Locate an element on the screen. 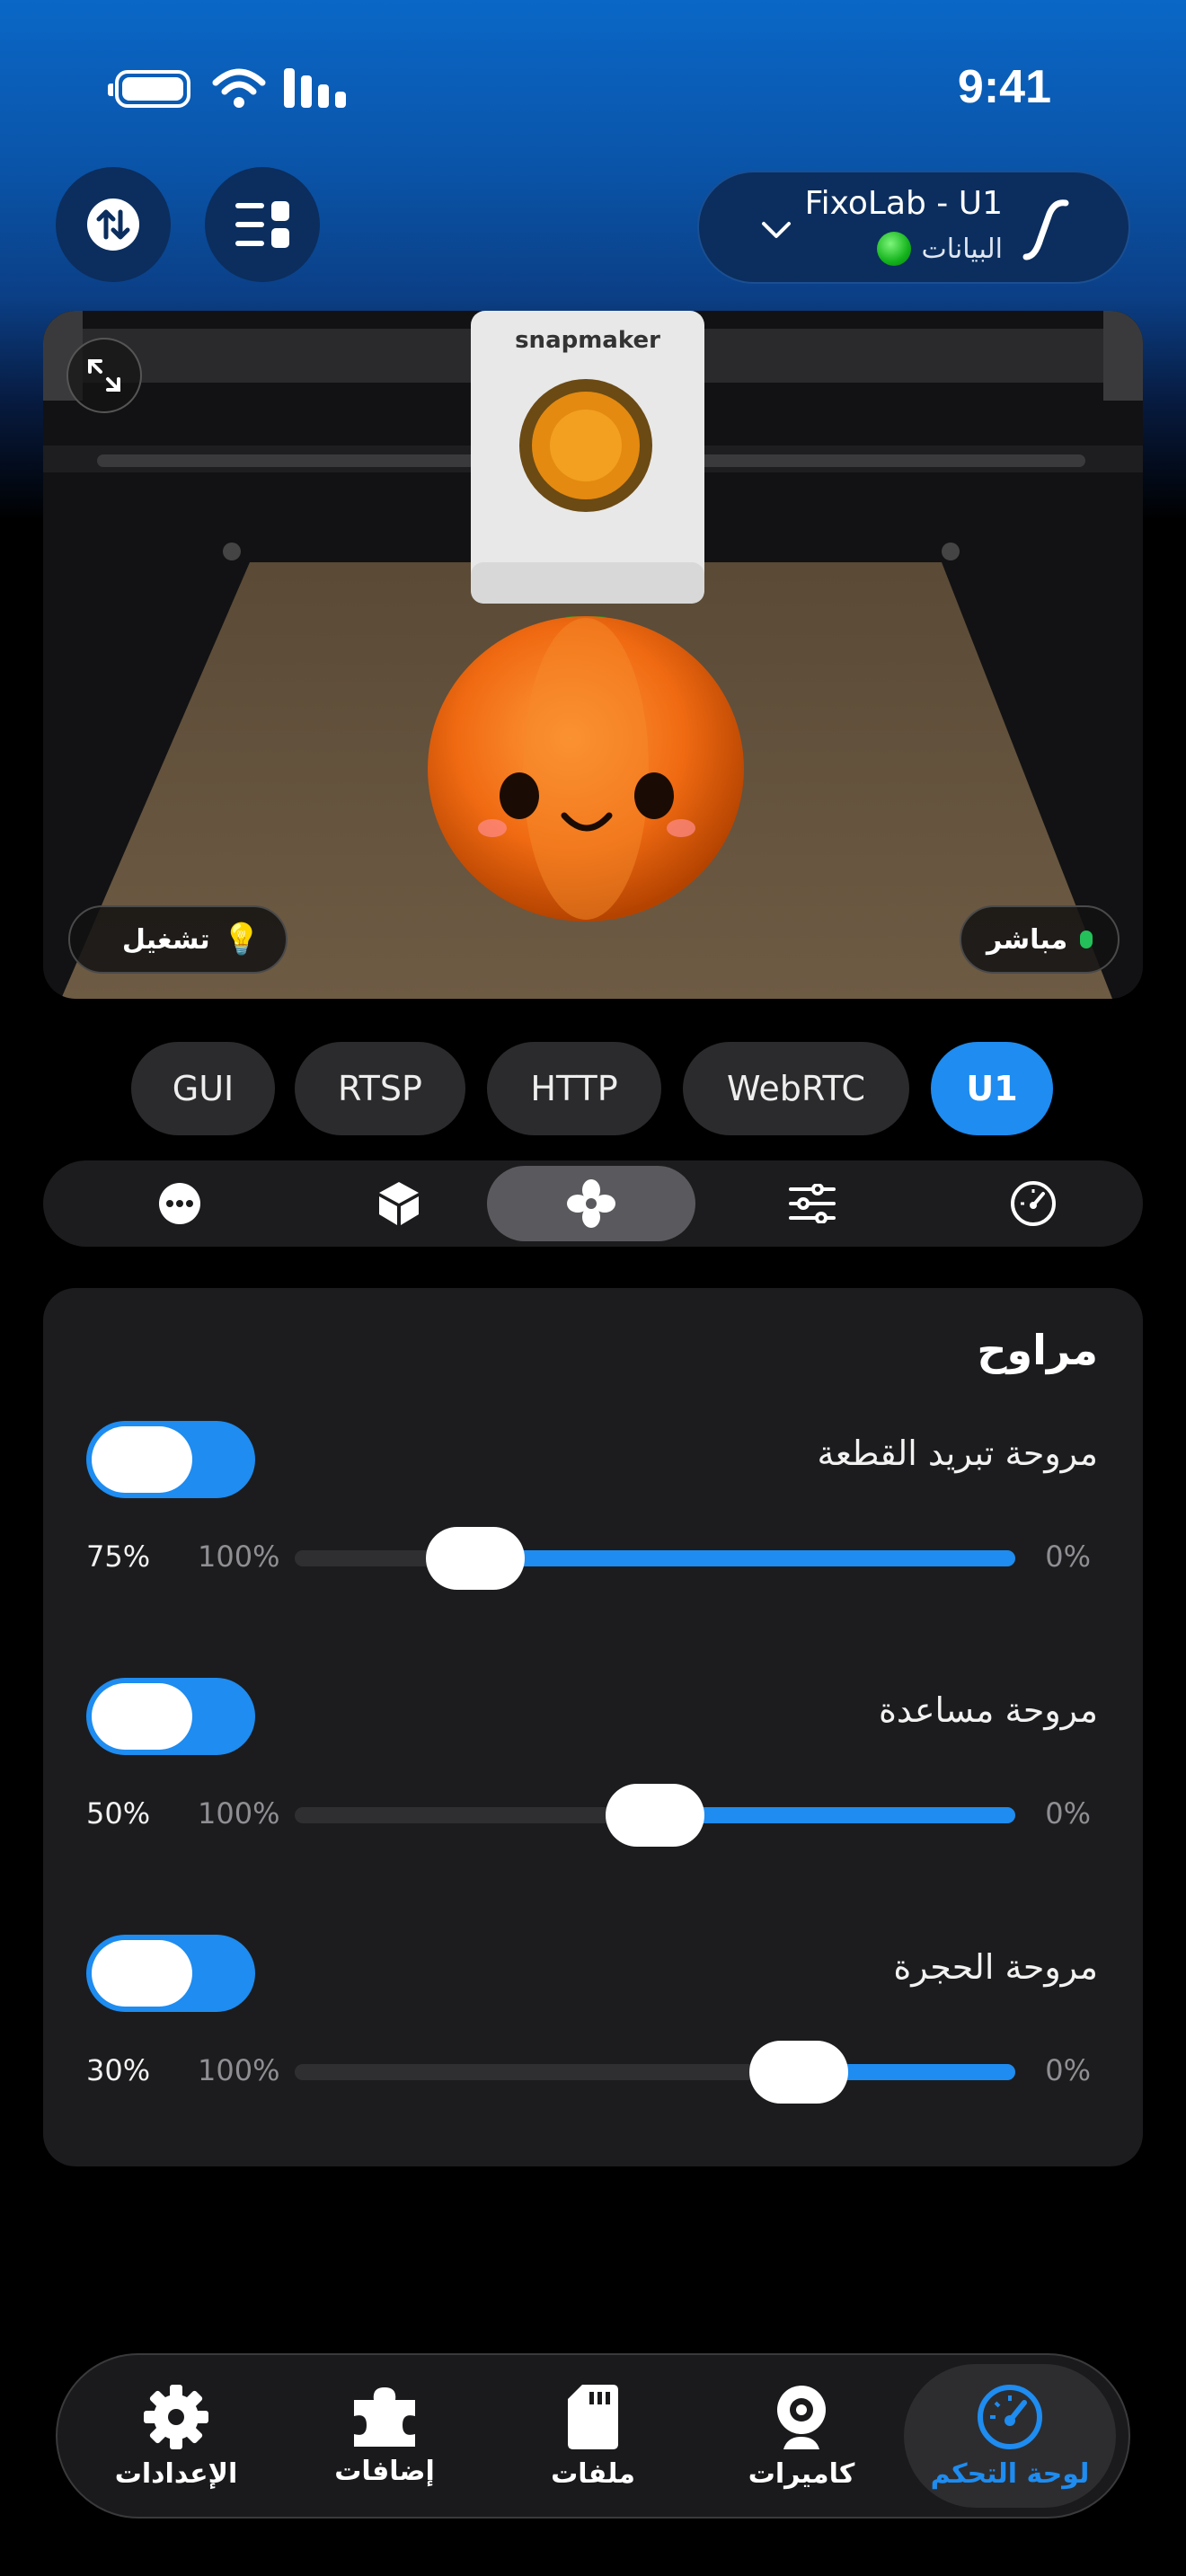  tab-rtsp: RTSP is located at coordinates (380, 1088).